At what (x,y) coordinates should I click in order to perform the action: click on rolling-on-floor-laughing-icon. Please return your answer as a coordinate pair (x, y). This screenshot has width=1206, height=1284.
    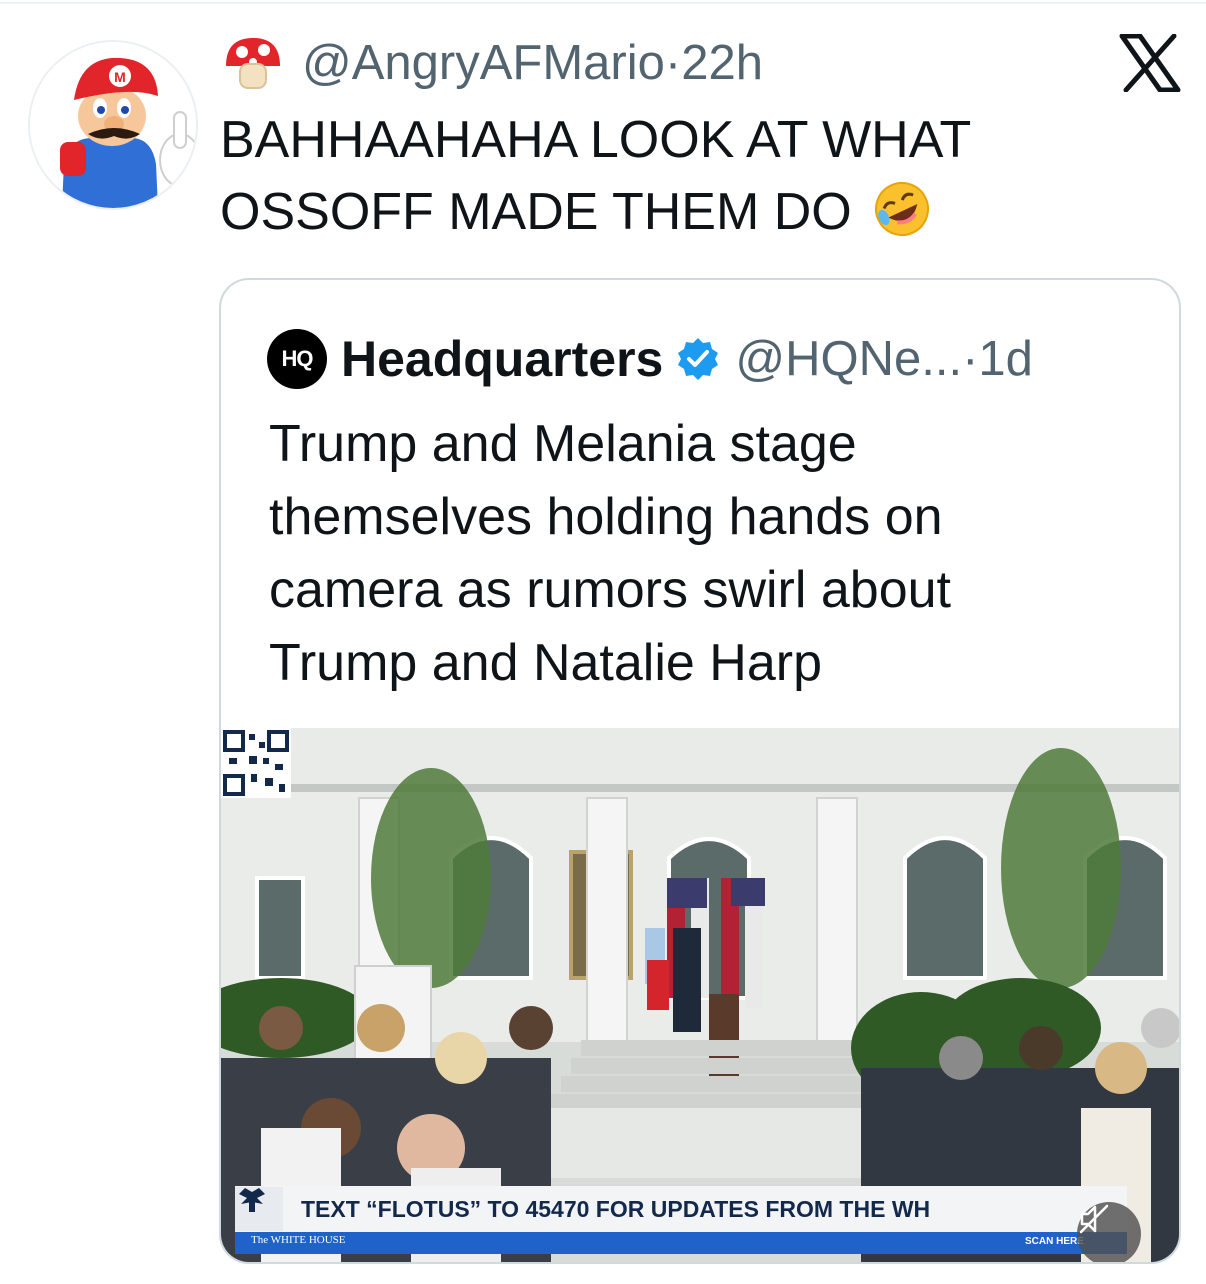
    Looking at the image, I should click on (901, 209).